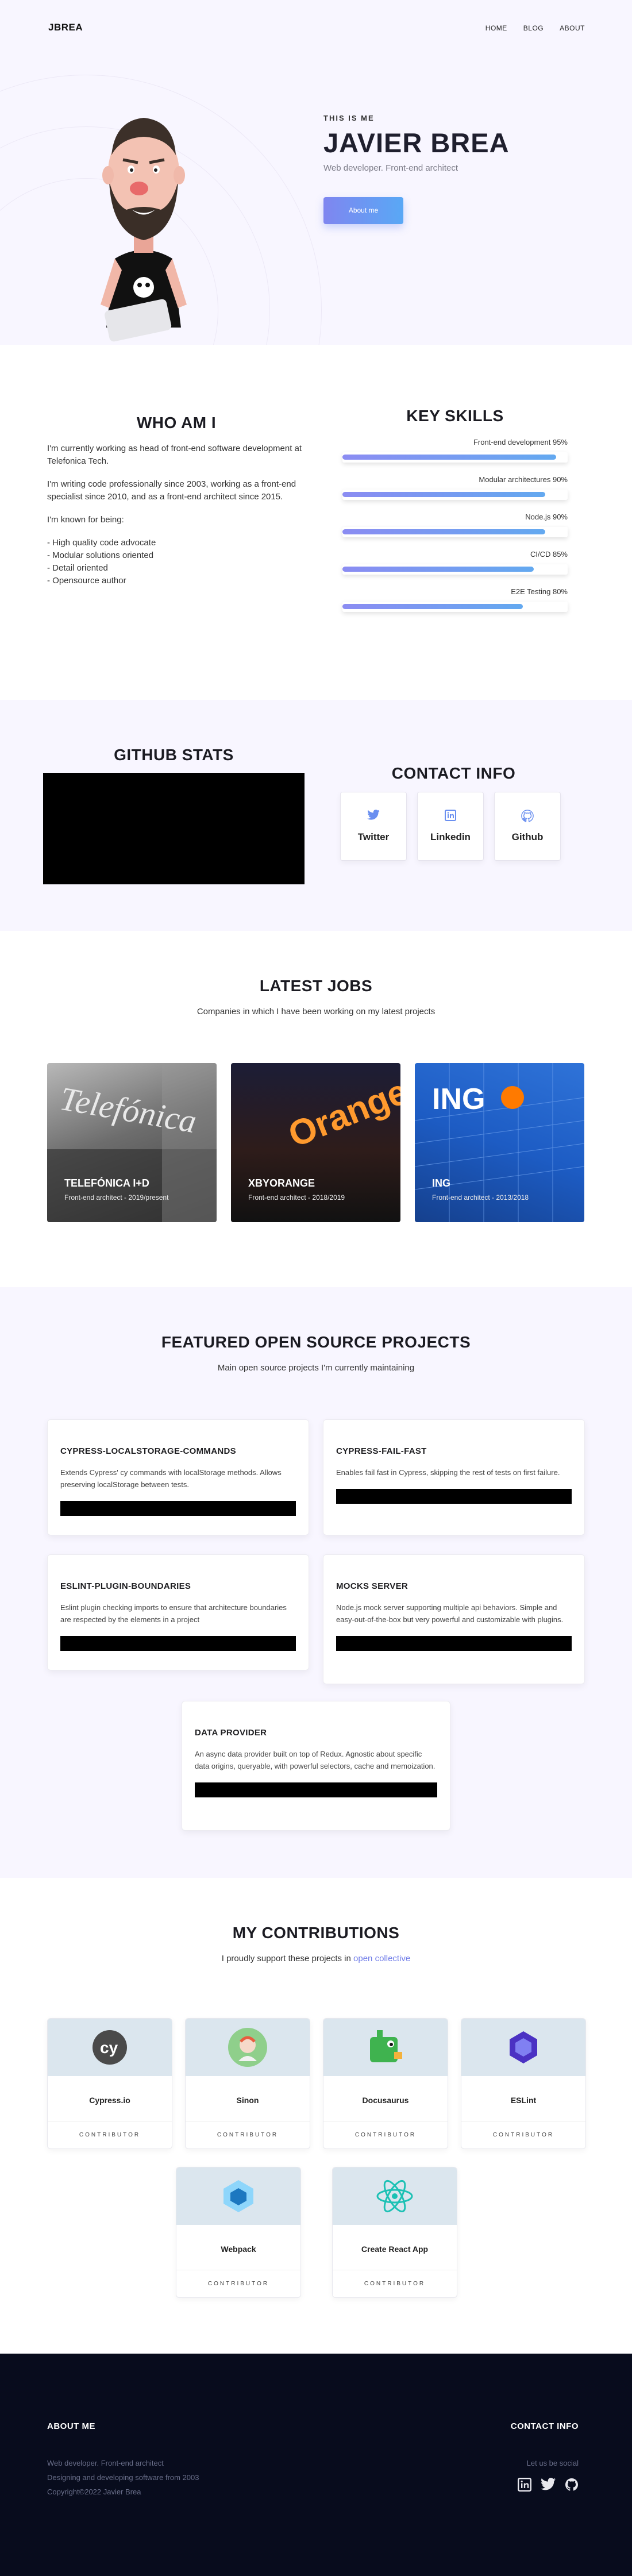 This screenshot has width=632, height=2576. Describe the element at coordinates (391, 168) in the screenshot. I see `hero-subtitle: Web developer. Front-end architect` at that location.